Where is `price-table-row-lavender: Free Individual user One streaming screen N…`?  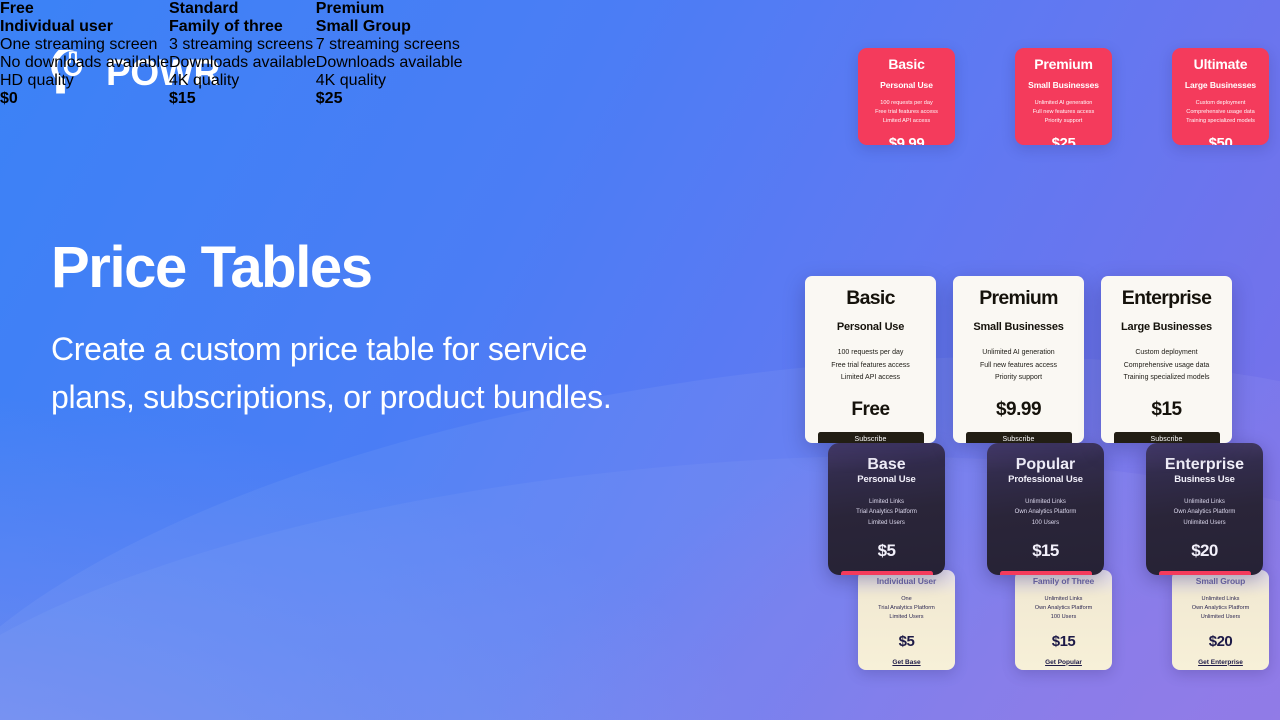 price-table-row-lavender: Free Individual user One streaming screen N… is located at coordinates (231, 54).